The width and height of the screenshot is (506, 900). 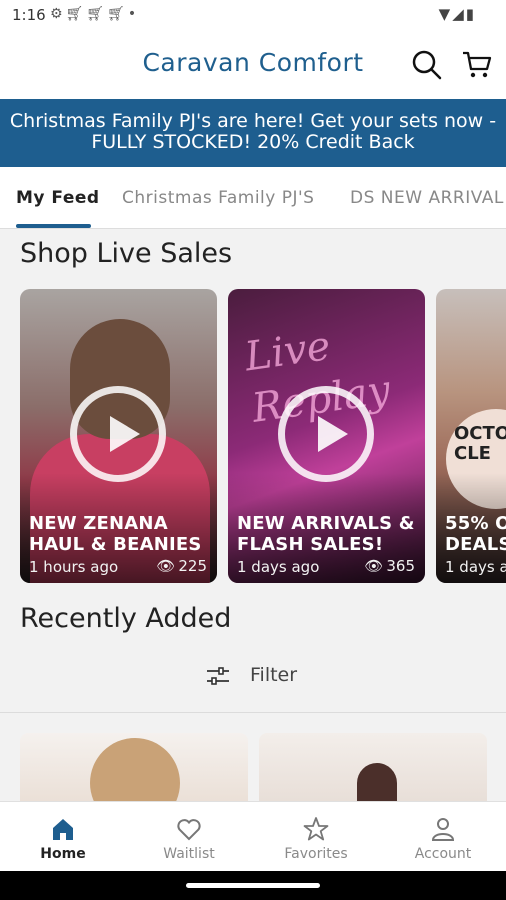 I want to click on nav-account: Account, so click(x=443, y=837).